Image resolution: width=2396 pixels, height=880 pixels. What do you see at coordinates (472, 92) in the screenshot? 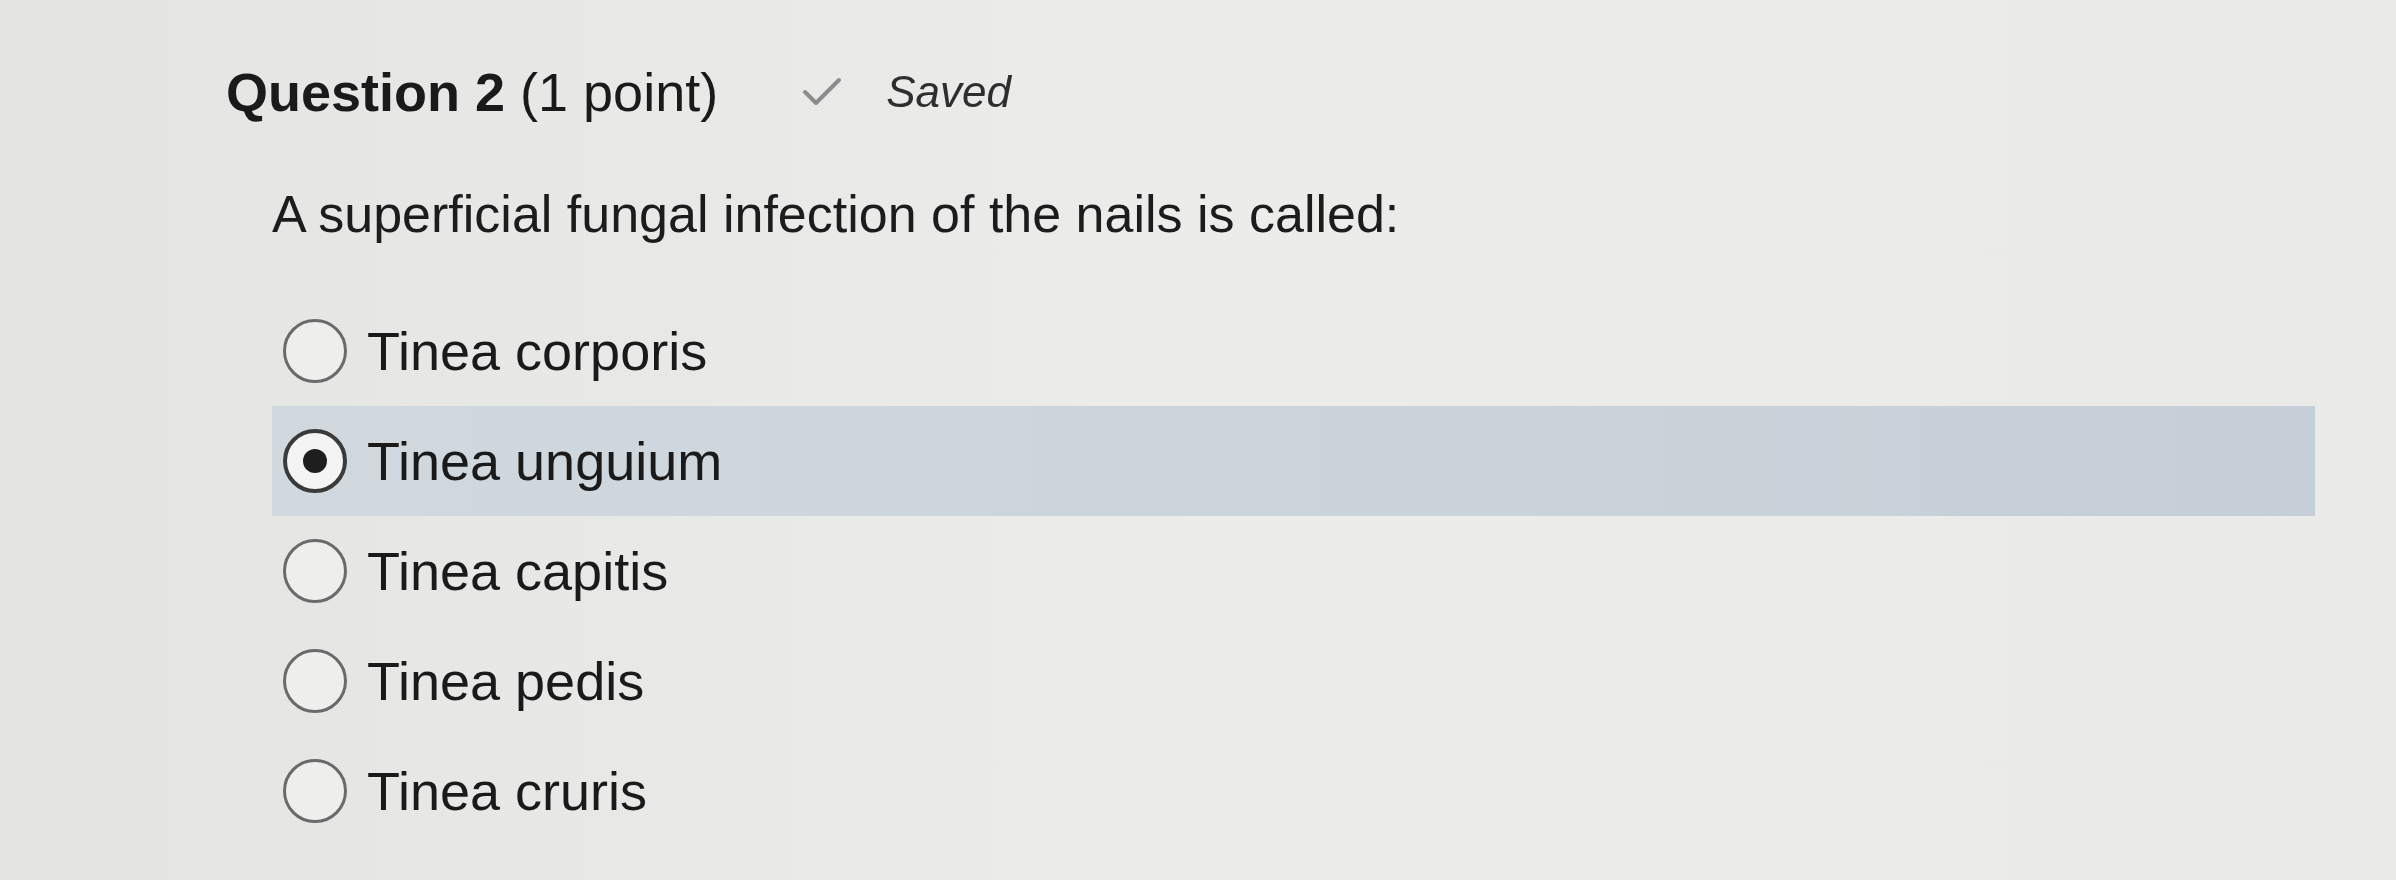
I see `question-title: Question 2 (1 point)` at bounding box center [472, 92].